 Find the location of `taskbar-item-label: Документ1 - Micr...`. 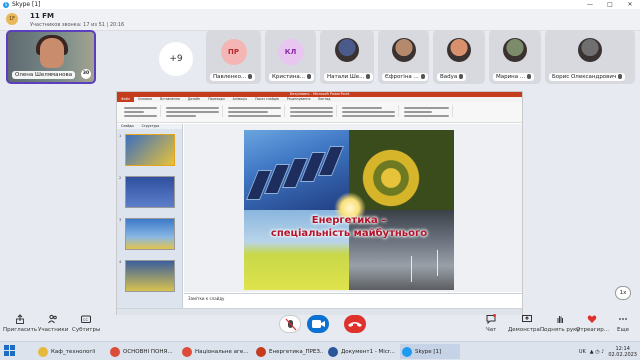

taskbar-item-label: Документ1 - Micr... is located at coordinates (368, 351).